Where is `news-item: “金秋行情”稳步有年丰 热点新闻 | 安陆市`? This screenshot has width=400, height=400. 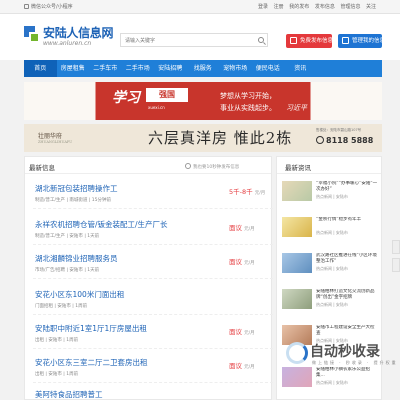
news-item: “金秋行情”稳步有年丰 热点新闻 | 安陆市 is located at coordinates (330, 228).